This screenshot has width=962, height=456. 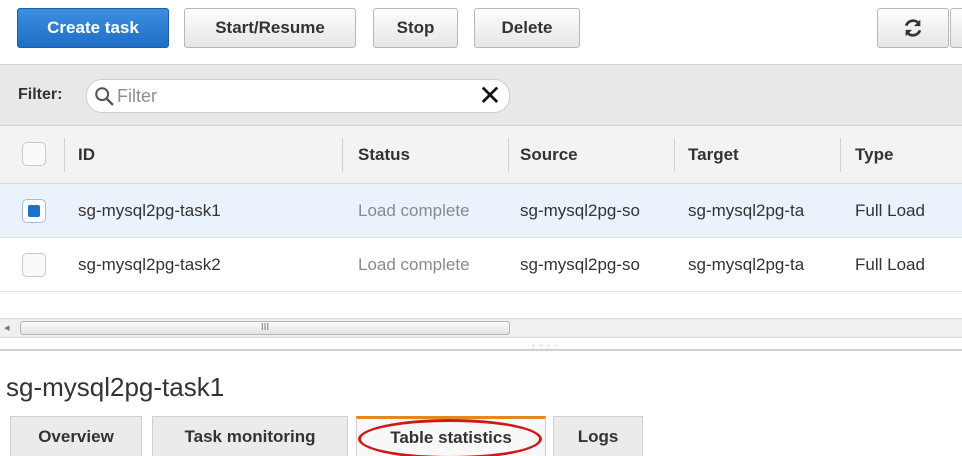 I want to click on scroll-left-icon: ◂, so click(x=7, y=327).